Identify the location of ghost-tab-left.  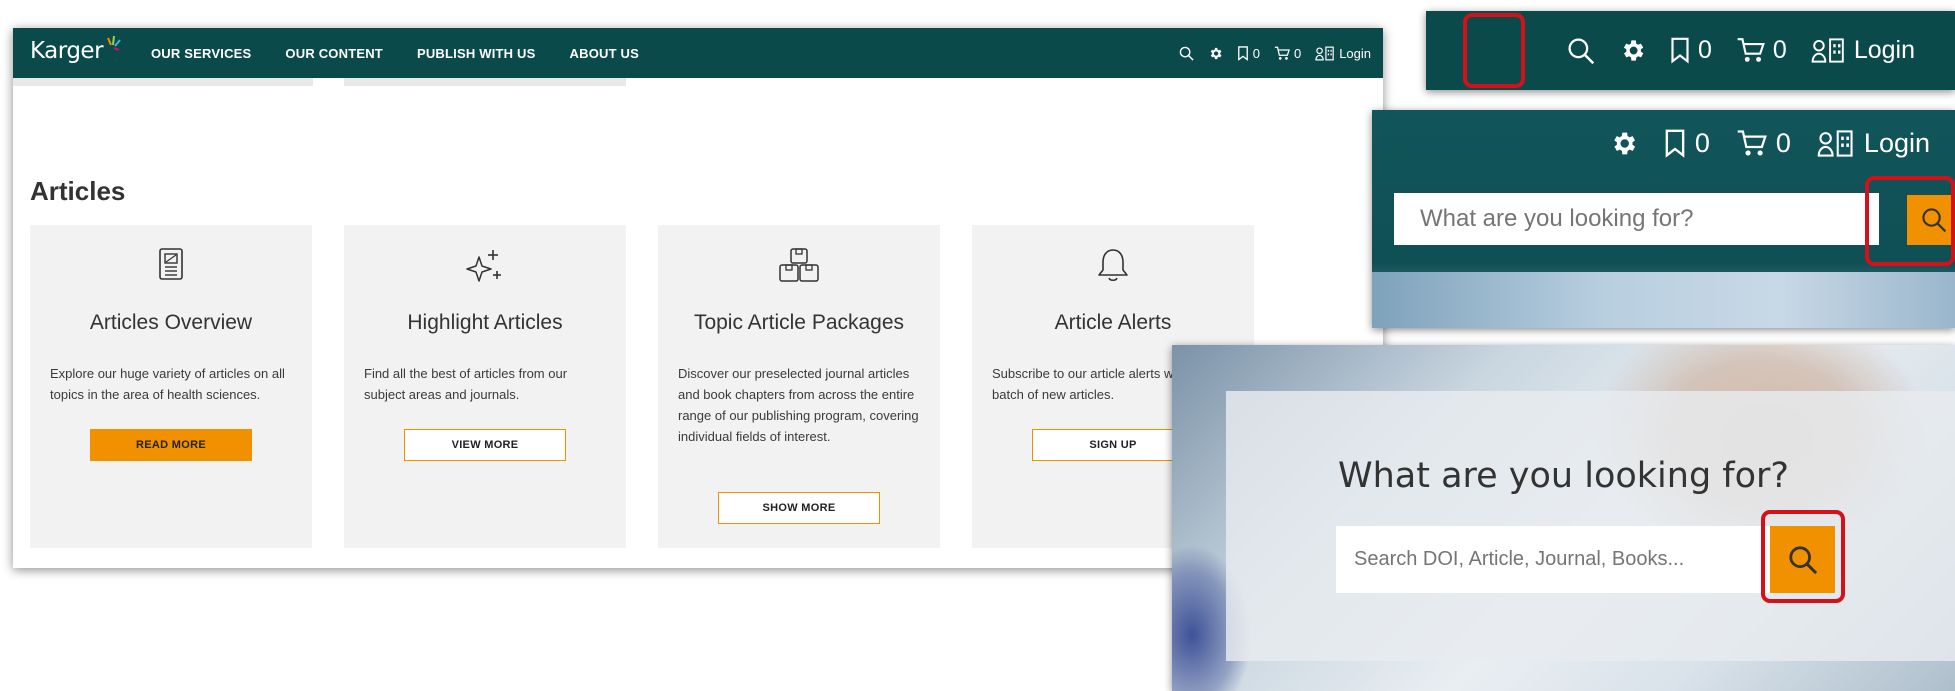
(163, 82).